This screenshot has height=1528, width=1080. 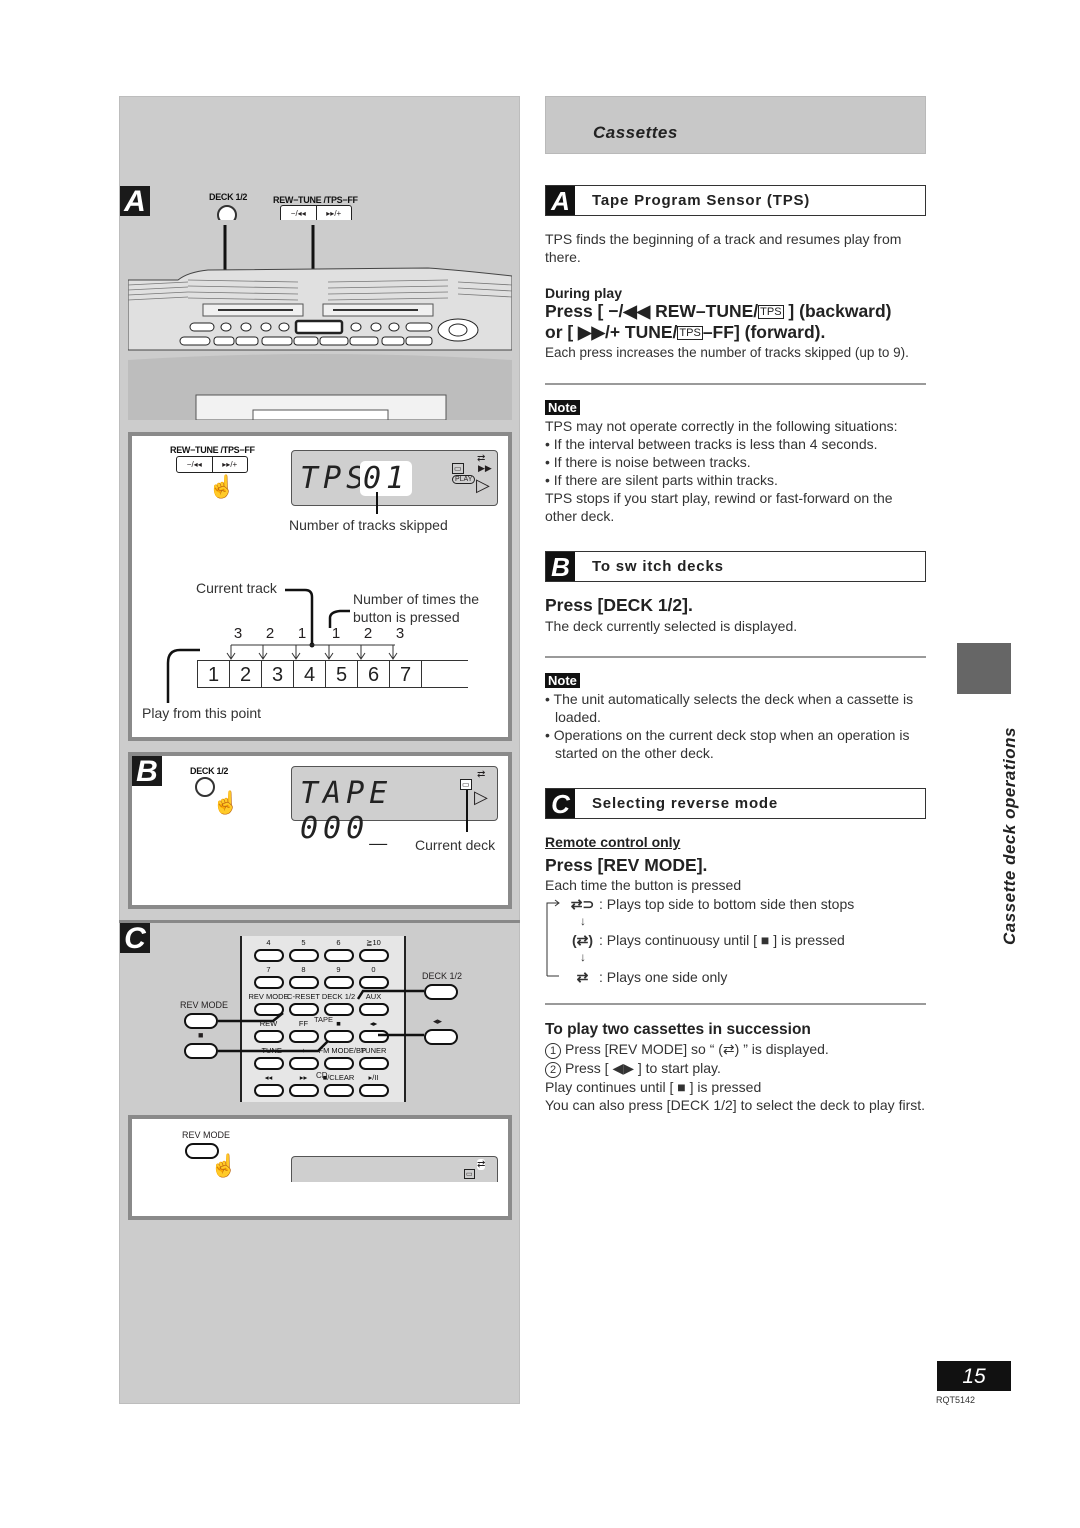 What do you see at coordinates (302, 633) in the screenshot?
I see `press-count: 1` at bounding box center [302, 633].